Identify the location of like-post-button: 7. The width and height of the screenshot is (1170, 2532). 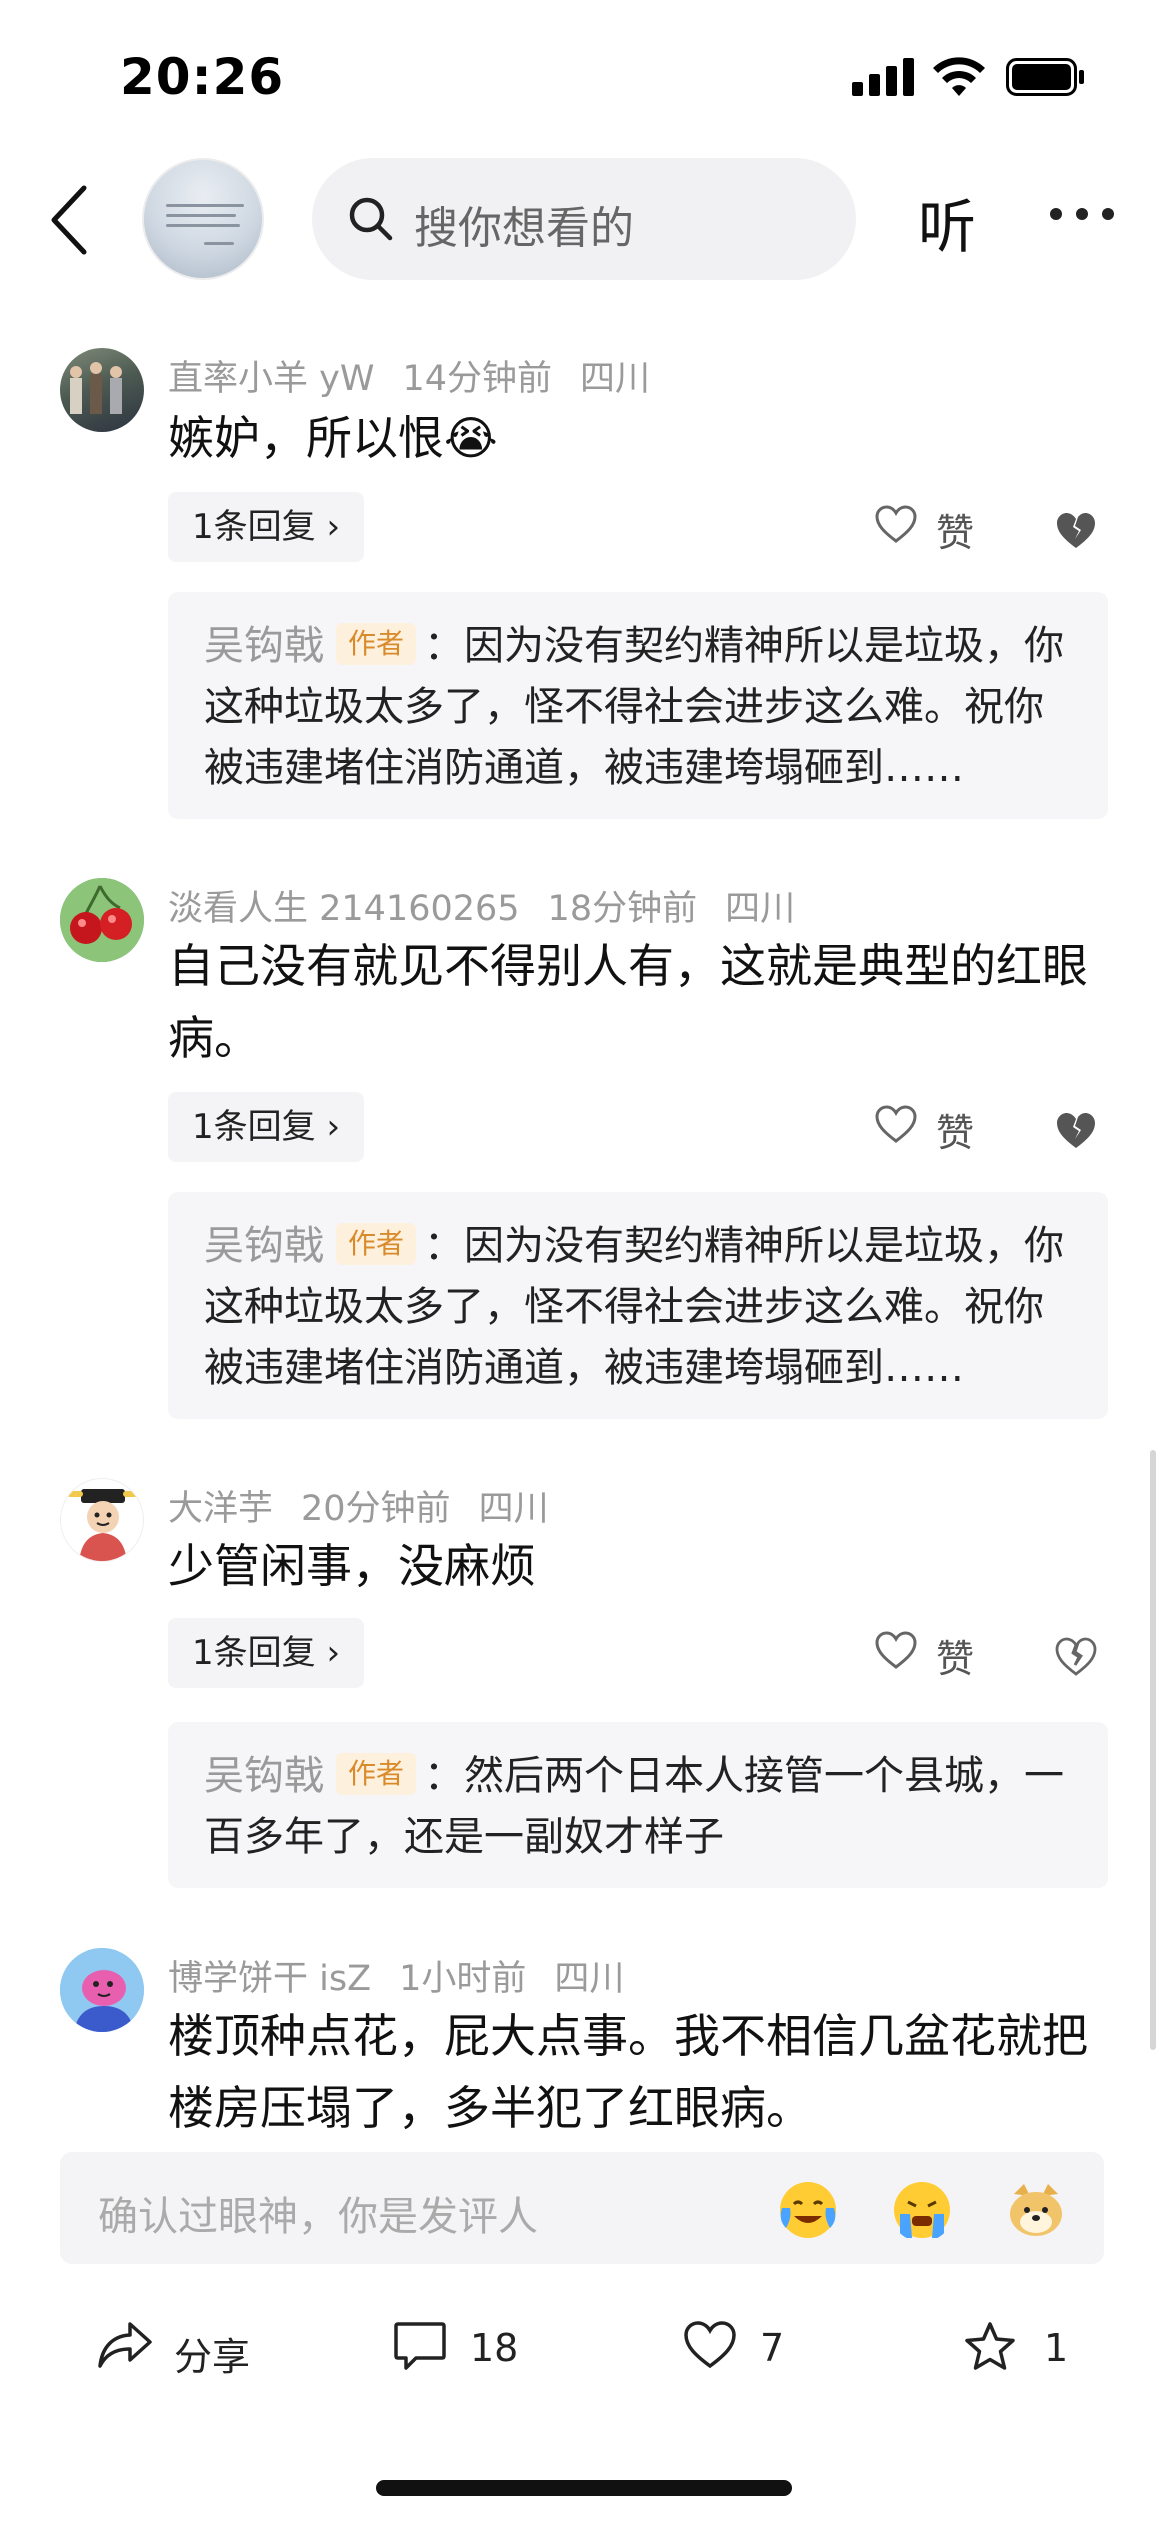
(752, 2350).